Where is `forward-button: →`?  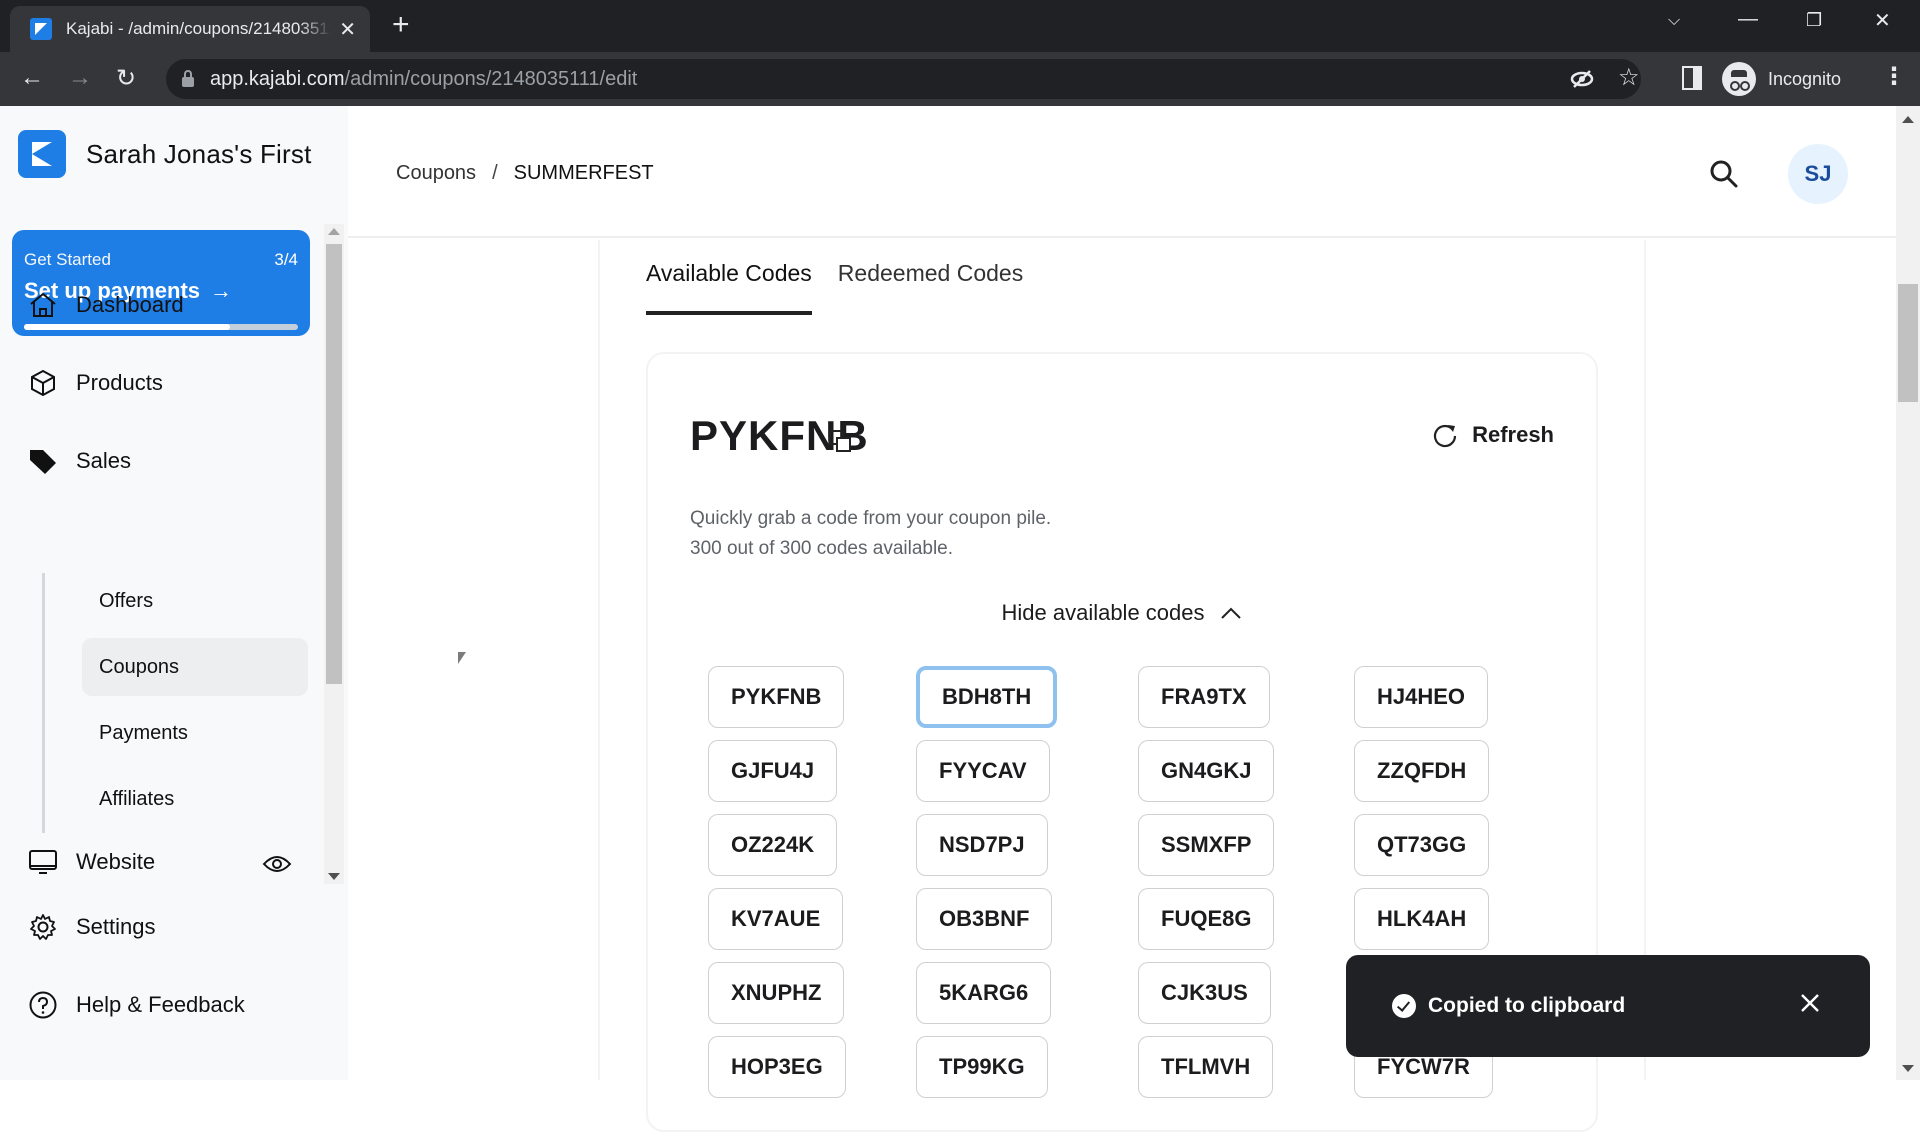 forward-button: → is located at coordinates (80, 78).